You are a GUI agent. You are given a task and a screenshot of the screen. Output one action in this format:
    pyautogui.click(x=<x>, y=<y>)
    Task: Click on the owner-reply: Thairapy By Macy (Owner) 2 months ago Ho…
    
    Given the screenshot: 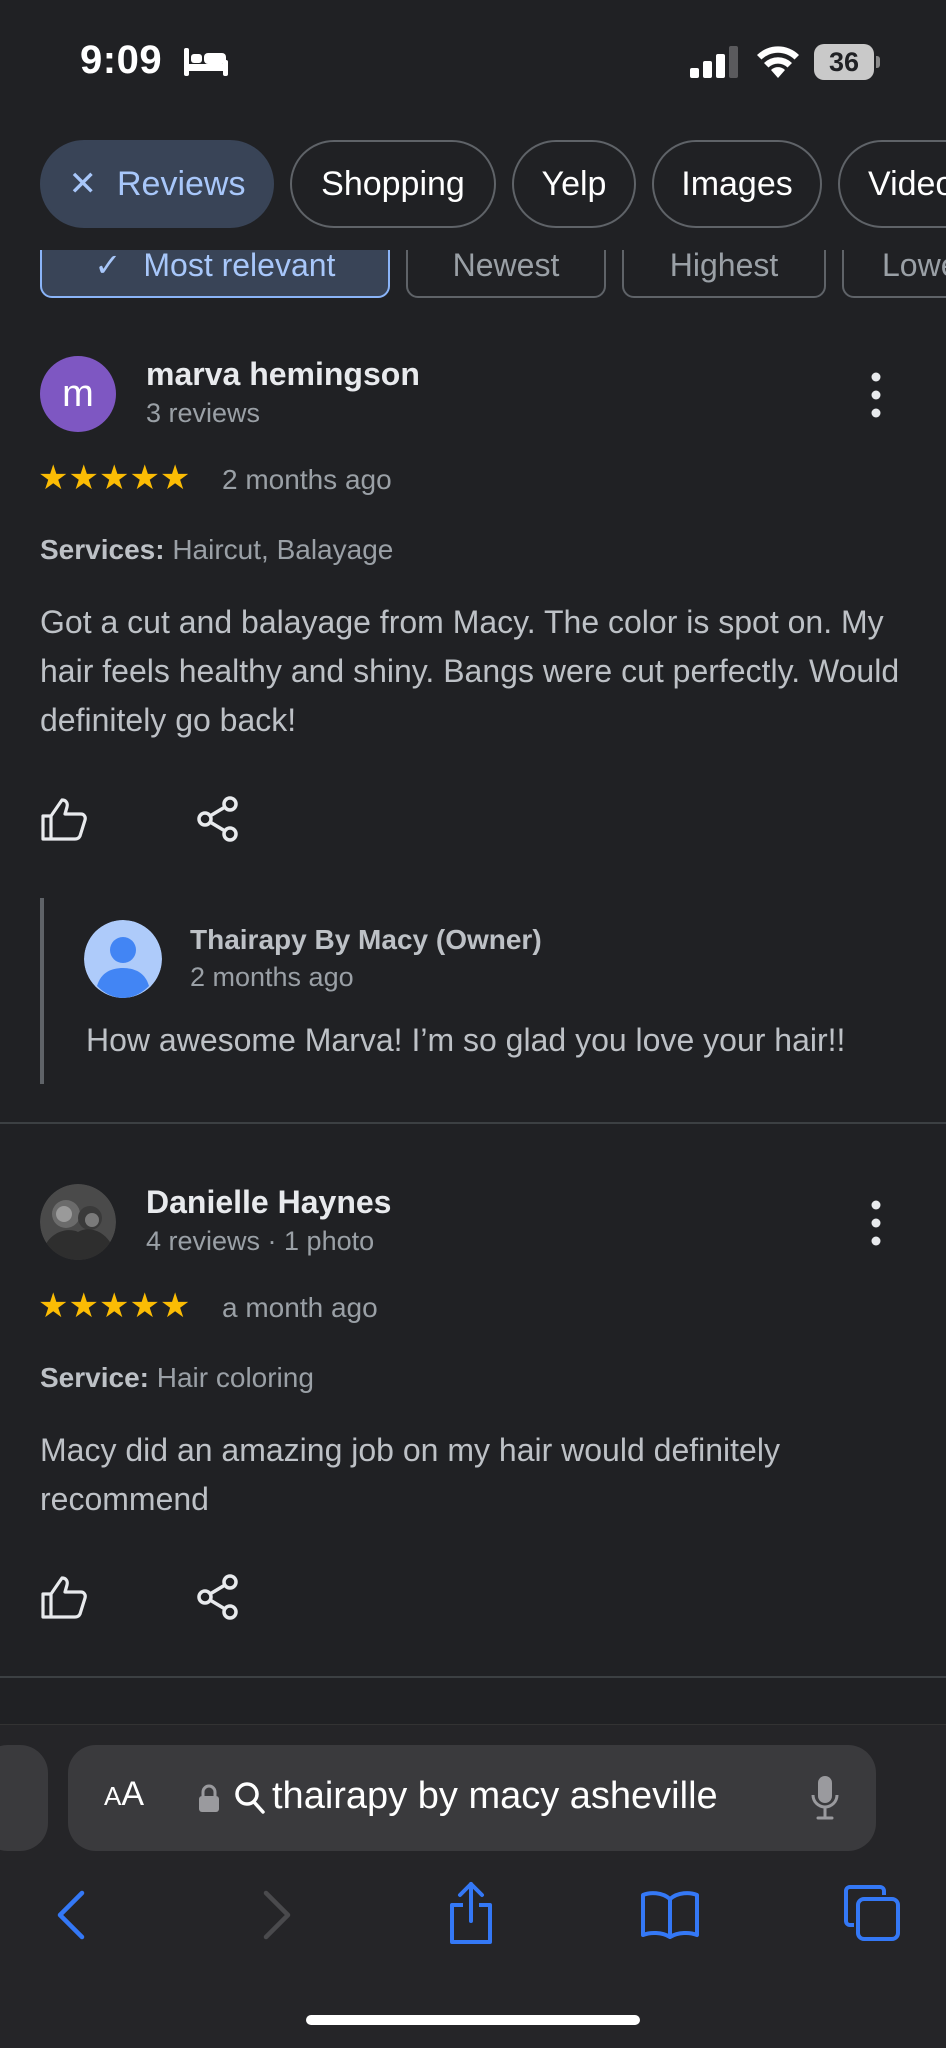 What is the action you would take?
    pyautogui.click(x=480, y=991)
    